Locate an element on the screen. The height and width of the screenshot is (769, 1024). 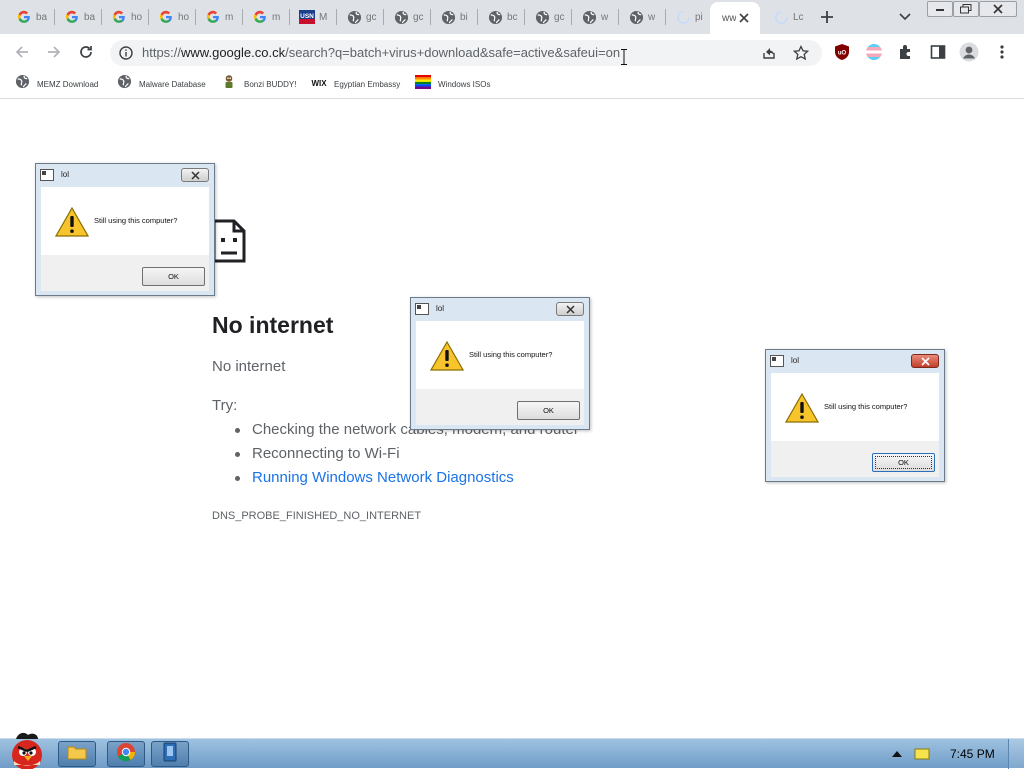
bookmark-star-icon is located at coordinates (801, 53).